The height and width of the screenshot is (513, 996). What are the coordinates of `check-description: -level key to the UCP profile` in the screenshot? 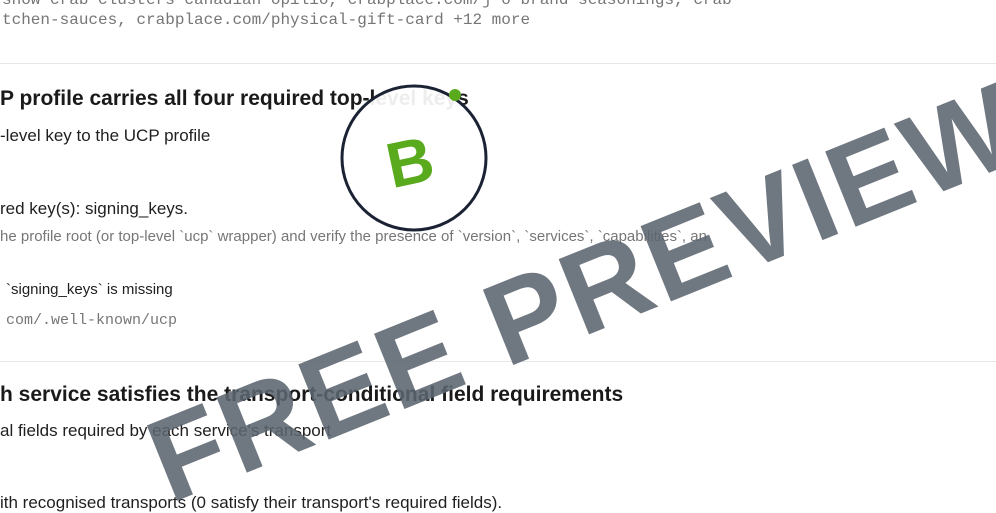 It's located at (105, 135).